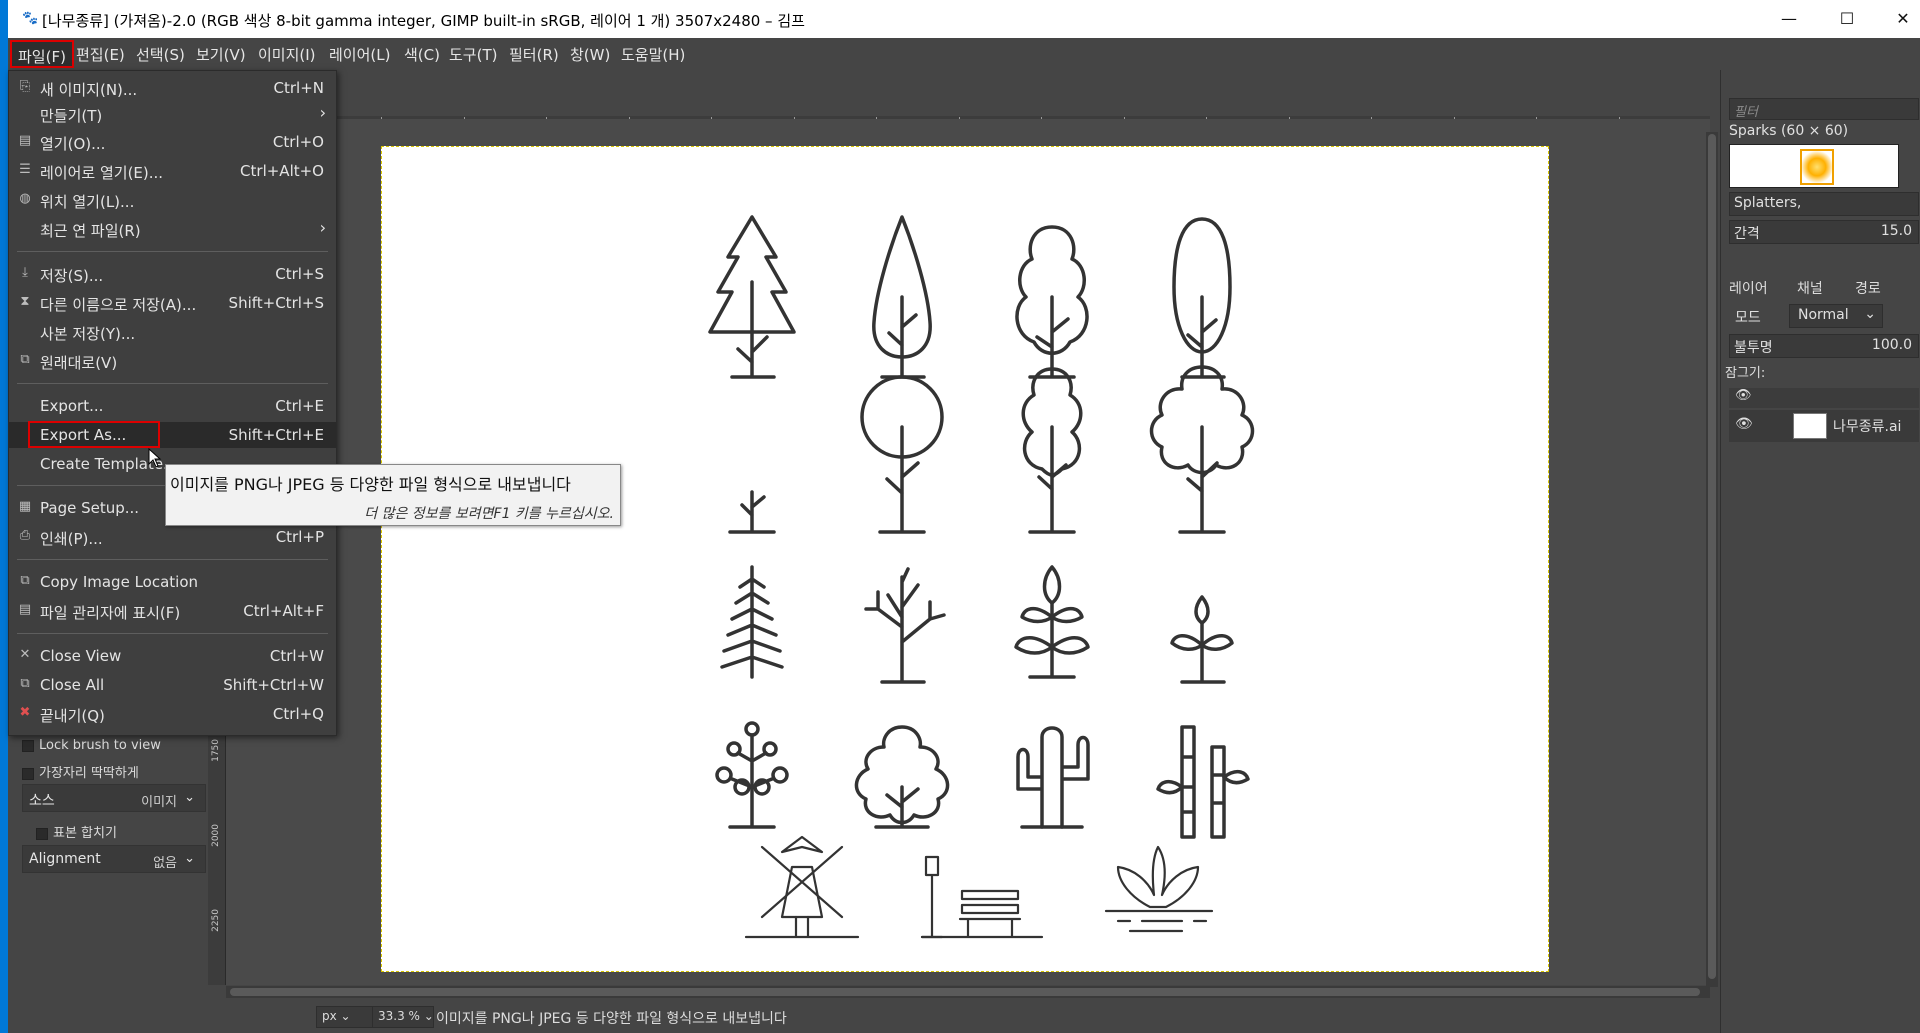 The width and height of the screenshot is (1920, 1033). I want to click on menu-layer: 레이어(L), so click(359, 54).